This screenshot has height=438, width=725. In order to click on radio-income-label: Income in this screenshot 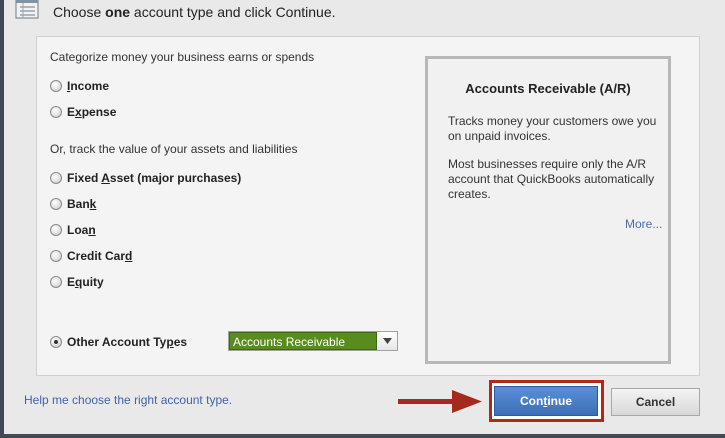, I will do `click(88, 86)`.